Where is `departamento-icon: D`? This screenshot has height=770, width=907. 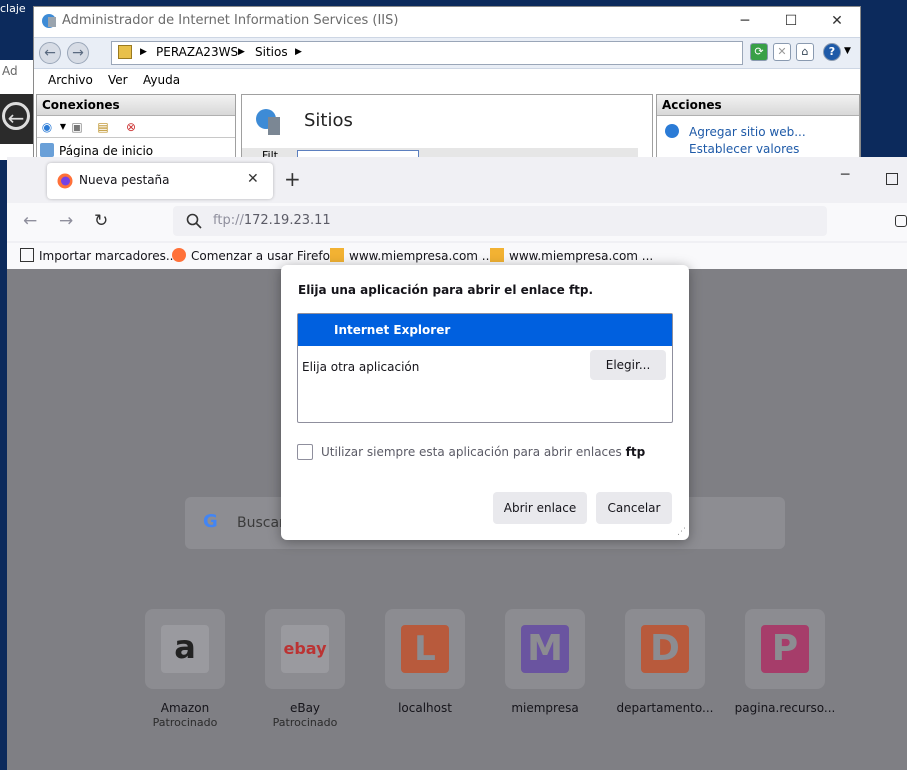
departamento-icon: D is located at coordinates (665, 649).